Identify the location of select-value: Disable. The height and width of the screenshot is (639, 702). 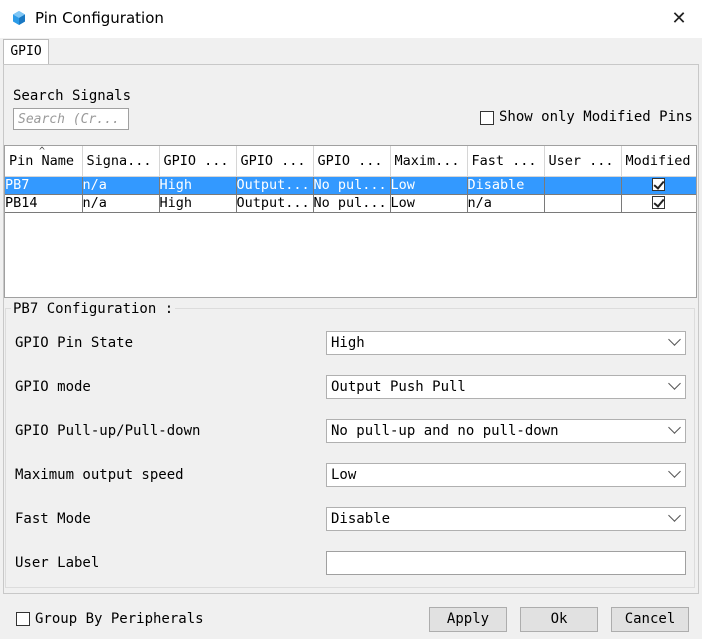
(361, 519).